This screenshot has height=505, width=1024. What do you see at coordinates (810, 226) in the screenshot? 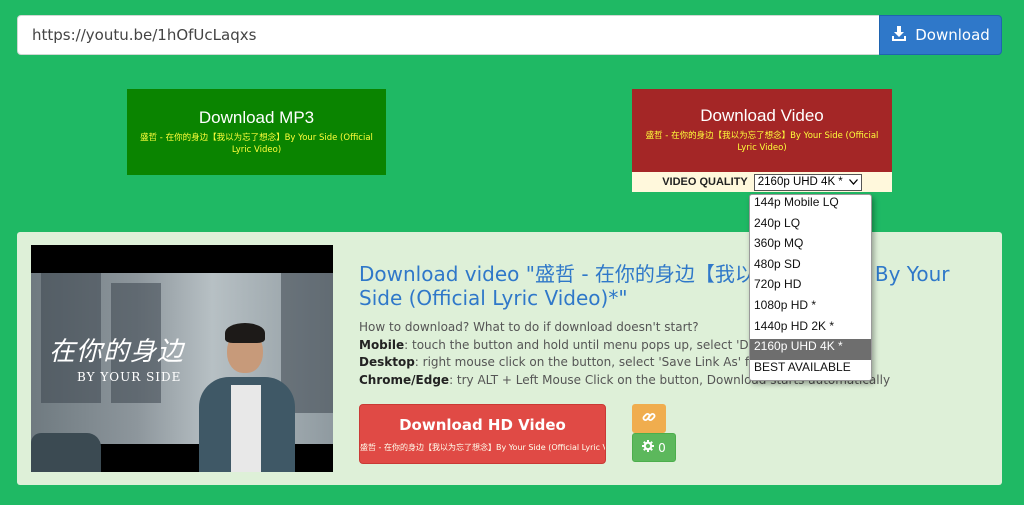
I see `quality-option: 240p LQ` at bounding box center [810, 226].